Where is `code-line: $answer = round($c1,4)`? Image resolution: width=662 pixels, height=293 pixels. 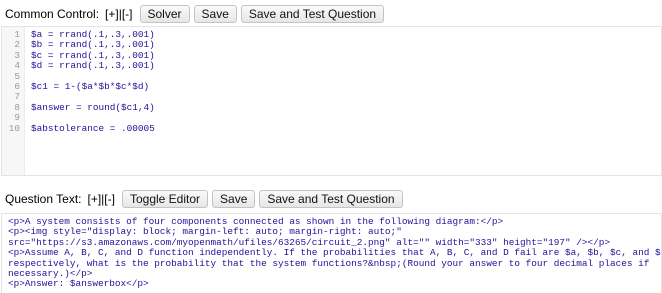
code-line: $answer = round($c1,4) is located at coordinates (93, 107).